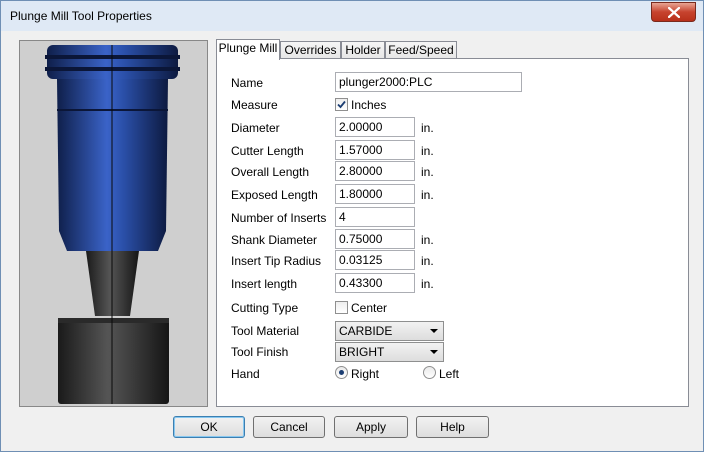 Image resolution: width=704 pixels, height=452 pixels. I want to click on cutter-length-unit: in., so click(427, 151).